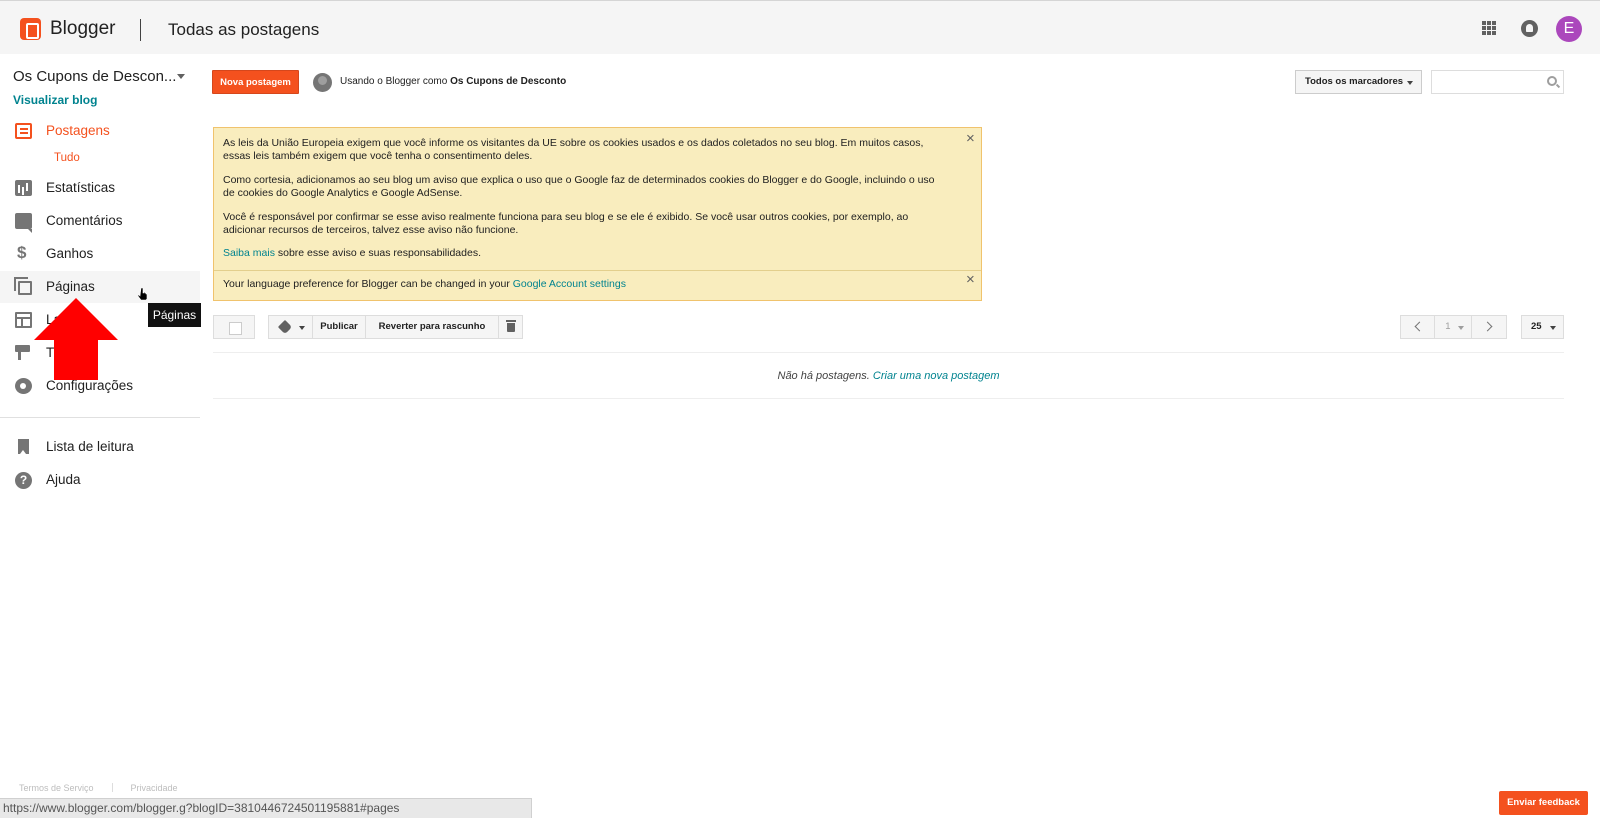 The width and height of the screenshot is (1600, 818). I want to click on sidebar-item-stats: Estatísticas, so click(100, 188).